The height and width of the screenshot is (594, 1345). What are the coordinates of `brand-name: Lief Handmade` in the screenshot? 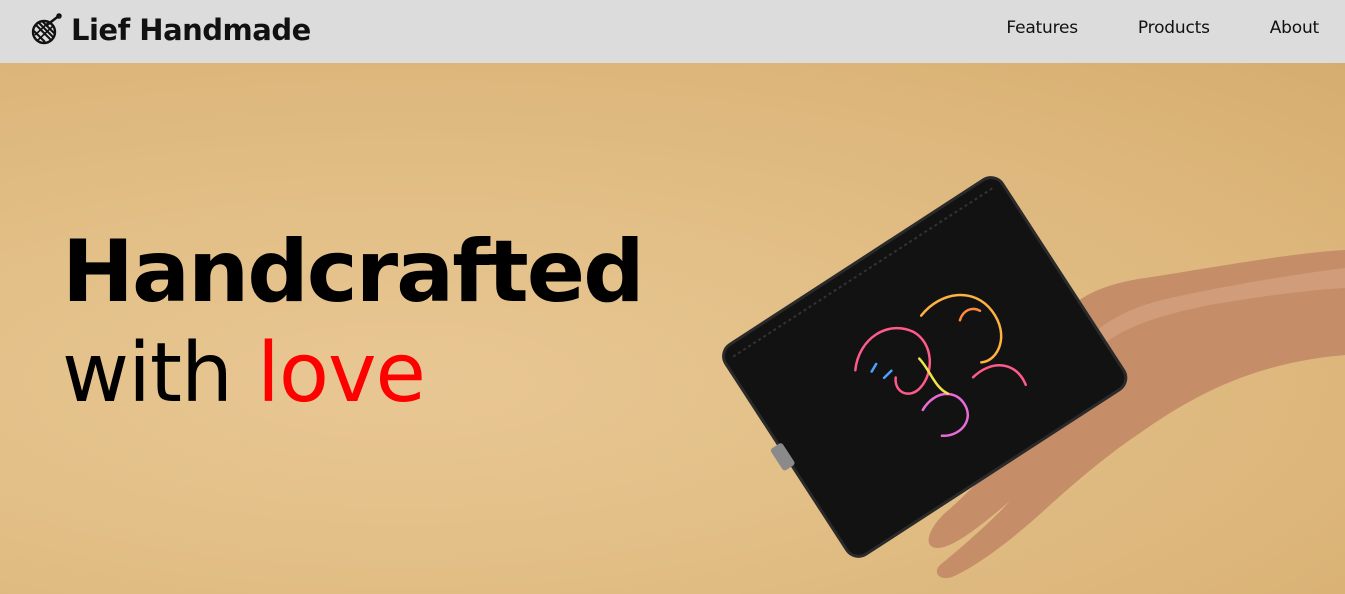 It's located at (191, 30).